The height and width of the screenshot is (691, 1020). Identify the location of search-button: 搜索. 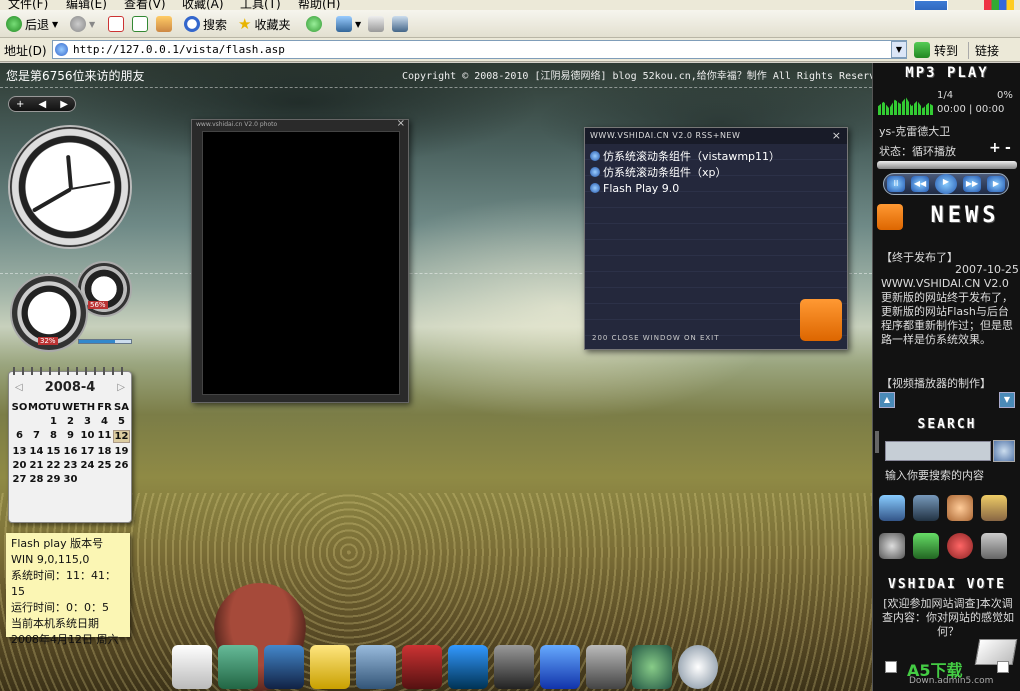
(205, 24).